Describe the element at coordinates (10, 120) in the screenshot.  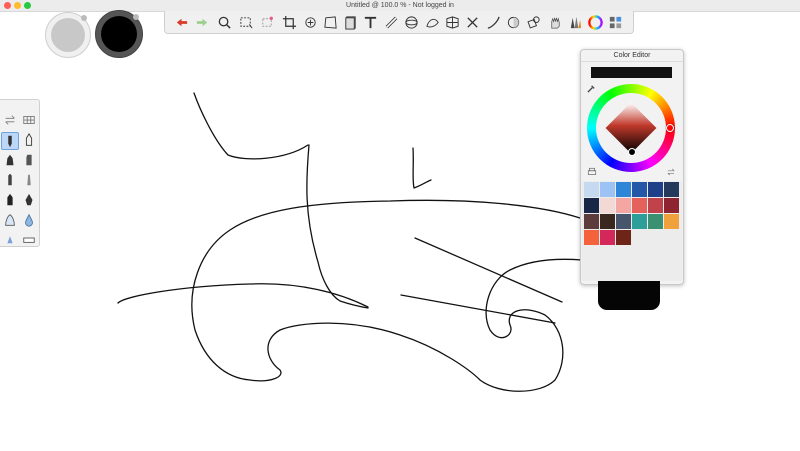
I see `swap-icon` at that location.